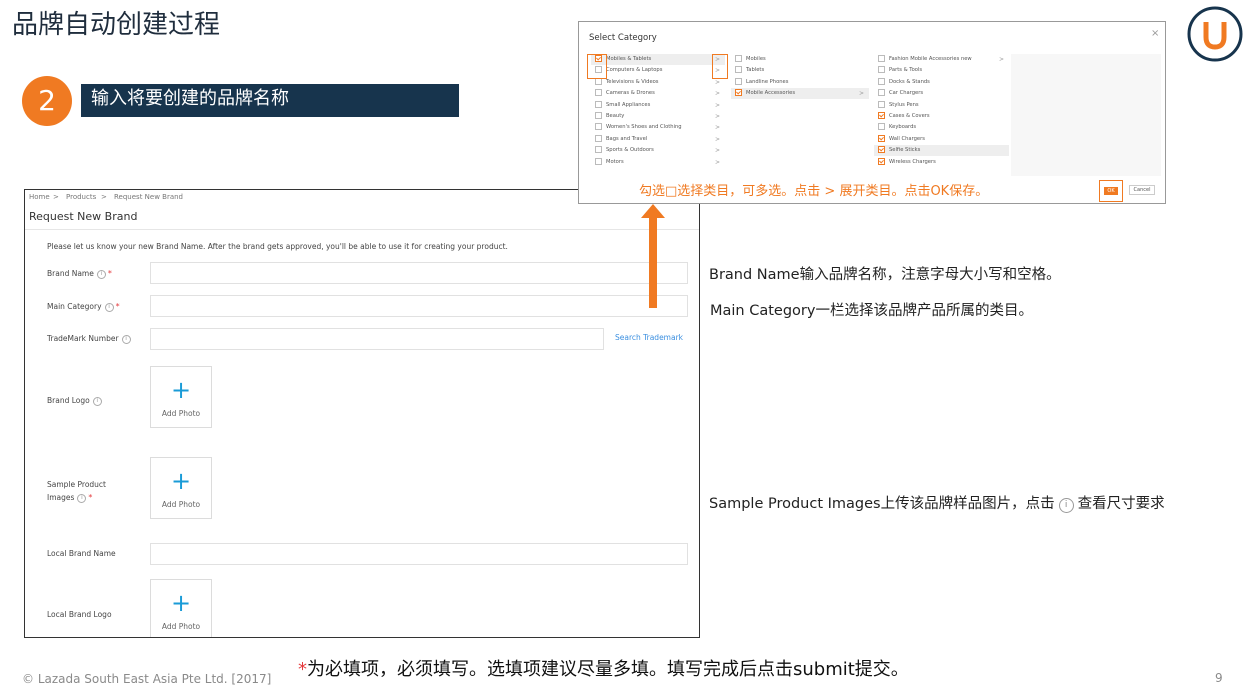  Describe the element at coordinates (181, 608) in the screenshot. I see `local-brand-logo-upload: + Add Photo` at that location.